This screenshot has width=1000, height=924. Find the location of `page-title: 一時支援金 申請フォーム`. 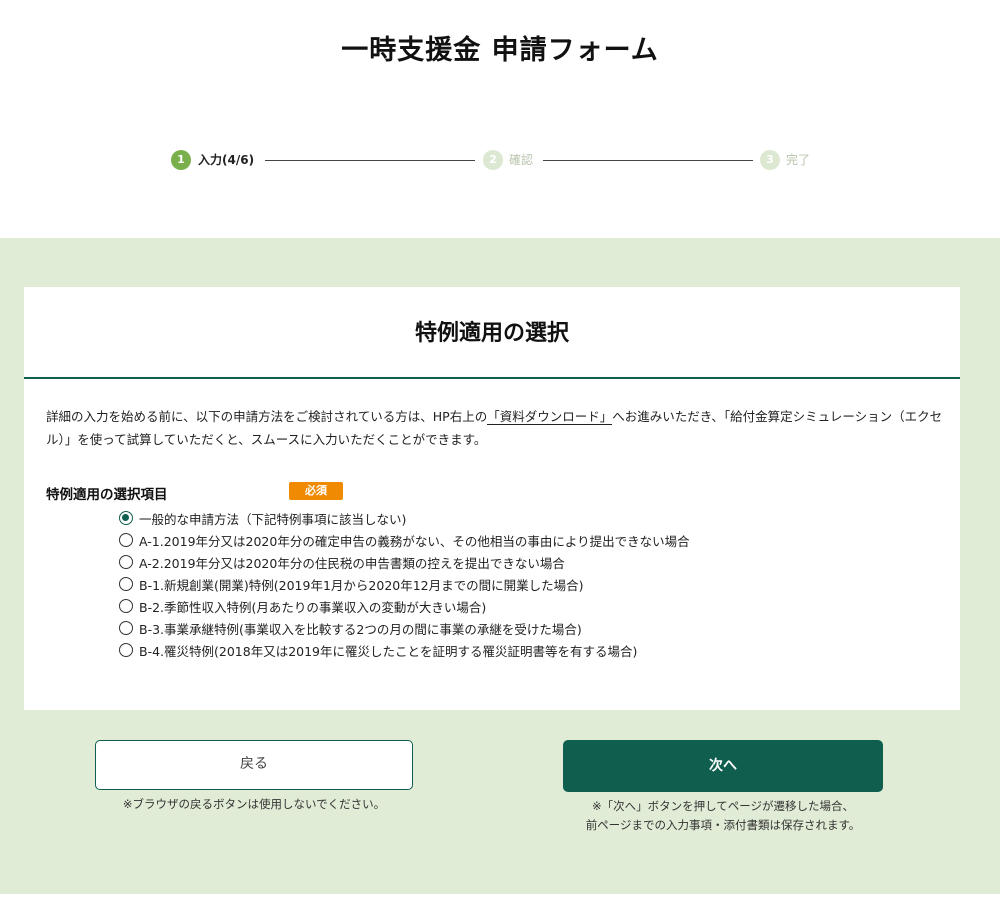

page-title: 一時支援金 申請フォーム is located at coordinates (500, 50).